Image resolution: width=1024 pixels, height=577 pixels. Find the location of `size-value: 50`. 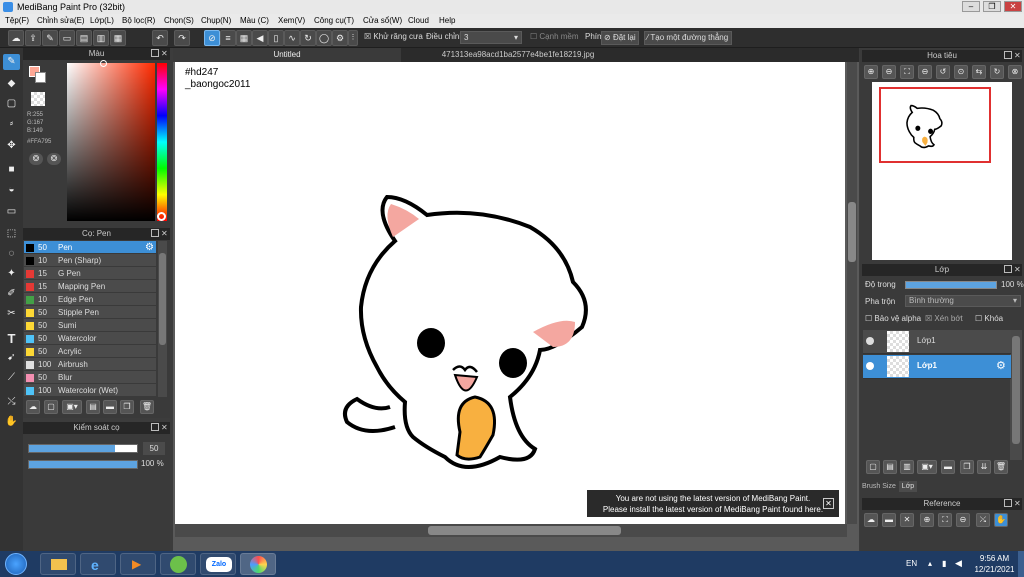

size-value: 50 is located at coordinates (154, 448).